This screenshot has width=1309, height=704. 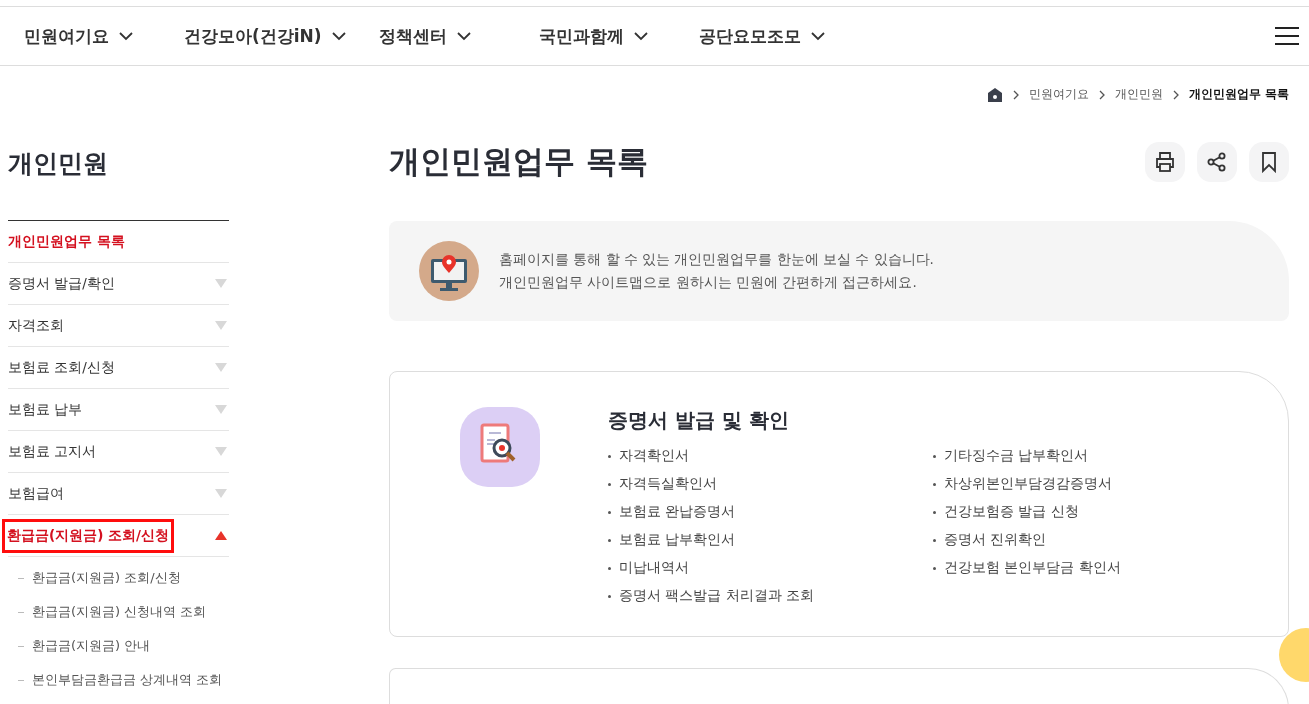 What do you see at coordinates (518, 161) in the screenshot?
I see `page-title: 개인민원업무 목록` at bounding box center [518, 161].